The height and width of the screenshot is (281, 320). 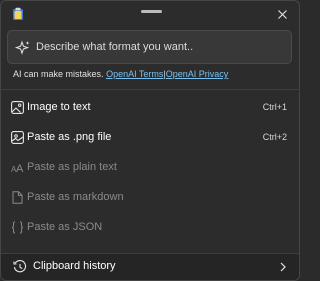 I want to click on menu-item-paste-as-markdown: Paste as markdown, so click(x=150, y=198).